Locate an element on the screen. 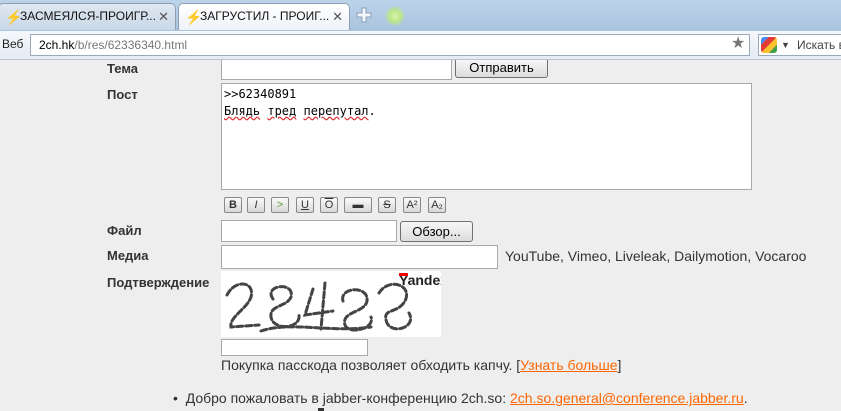 The height and width of the screenshot is (411, 841). tab-2-active: ⚡ ЗАГРУСТИЛ - ПРОИГ... ✕ is located at coordinates (264, 16).